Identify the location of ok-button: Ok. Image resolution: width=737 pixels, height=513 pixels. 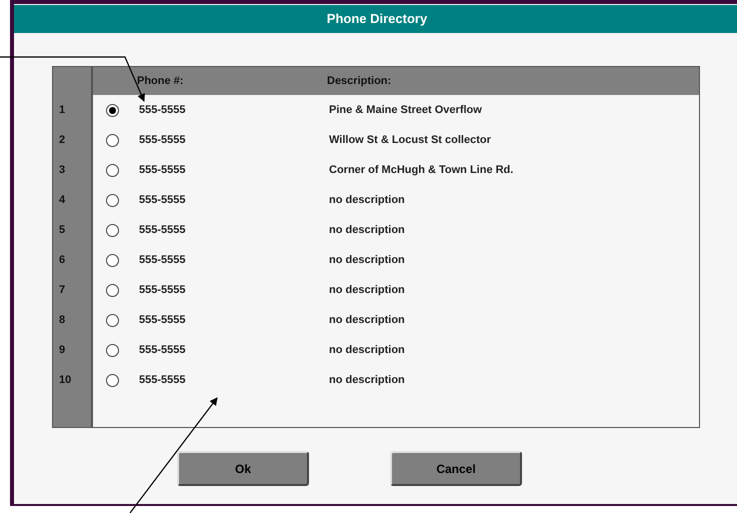
(243, 468).